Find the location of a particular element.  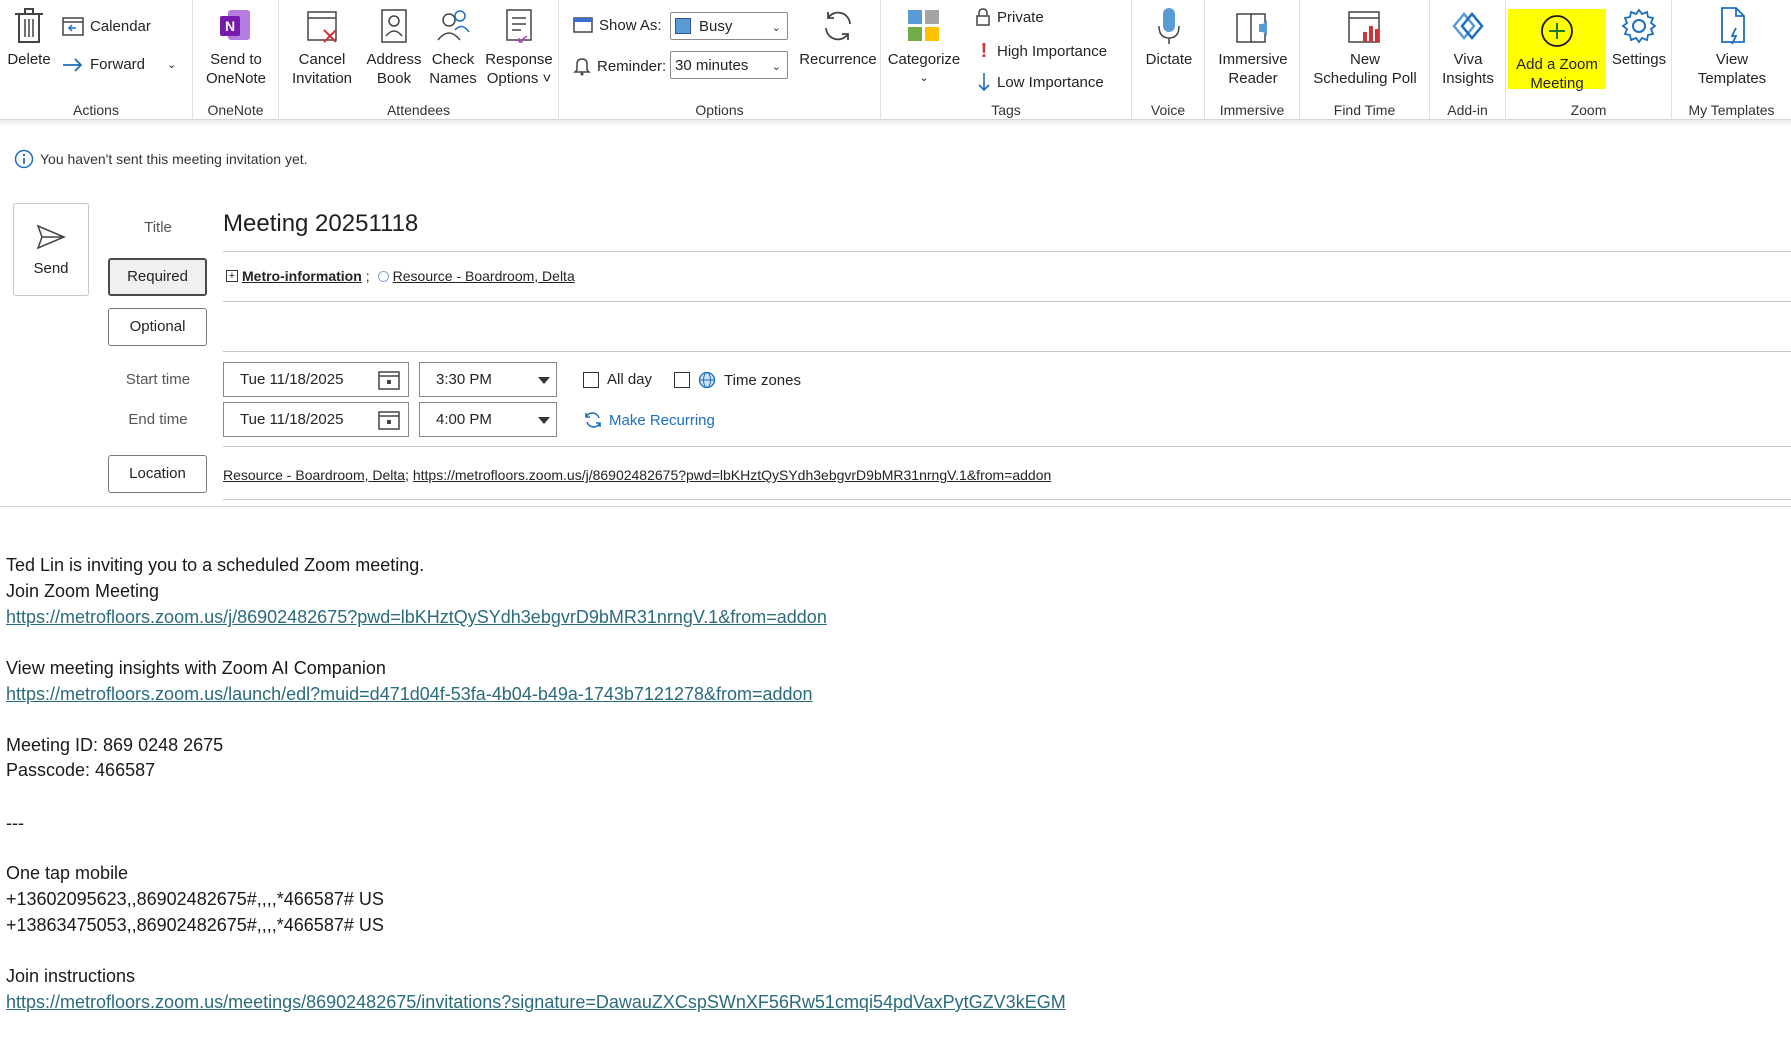

zoom-settings-button: Settings is located at coordinates (1639, 37).